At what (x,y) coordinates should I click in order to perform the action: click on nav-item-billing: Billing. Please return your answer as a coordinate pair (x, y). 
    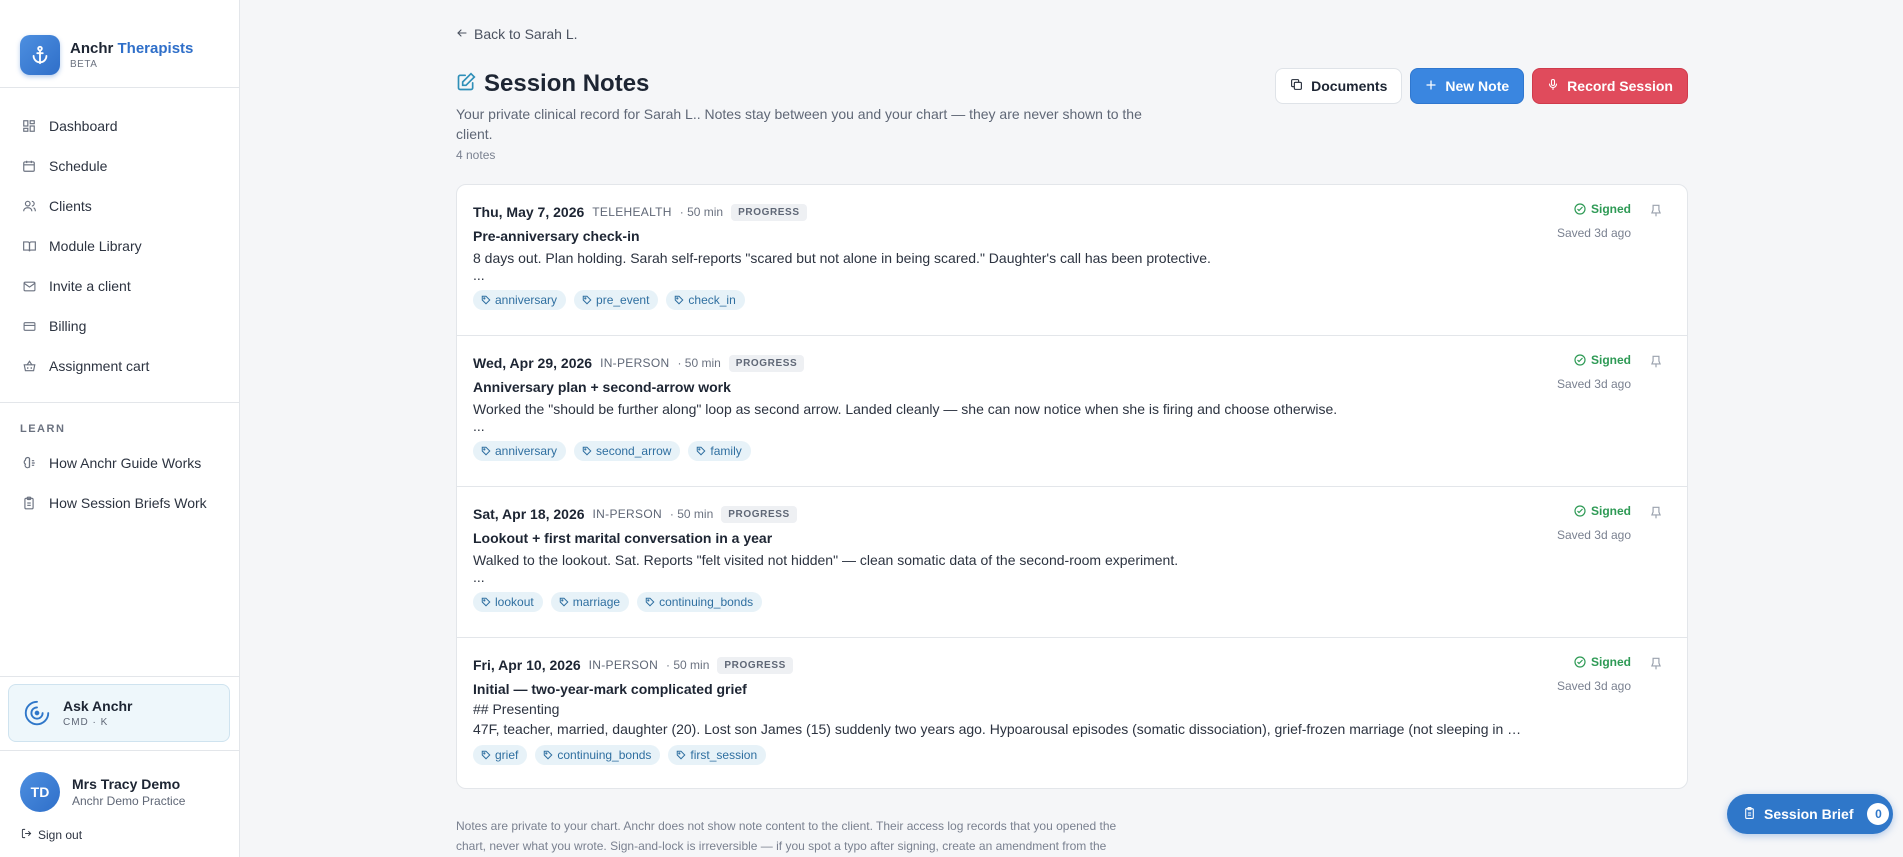
    Looking at the image, I should click on (119, 326).